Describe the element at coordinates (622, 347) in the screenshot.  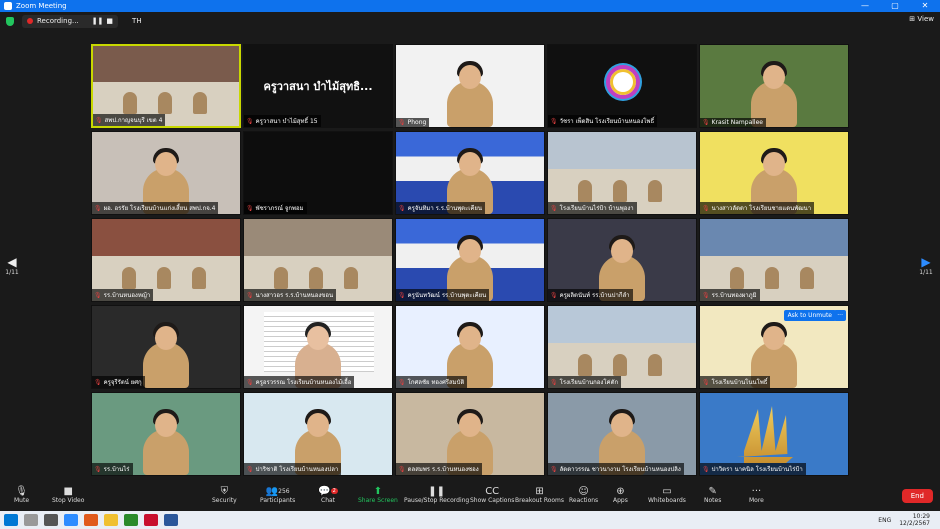
I see `video-tile: 🎙 โรงเรียนบ้านกองโค่ตัก` at that location.